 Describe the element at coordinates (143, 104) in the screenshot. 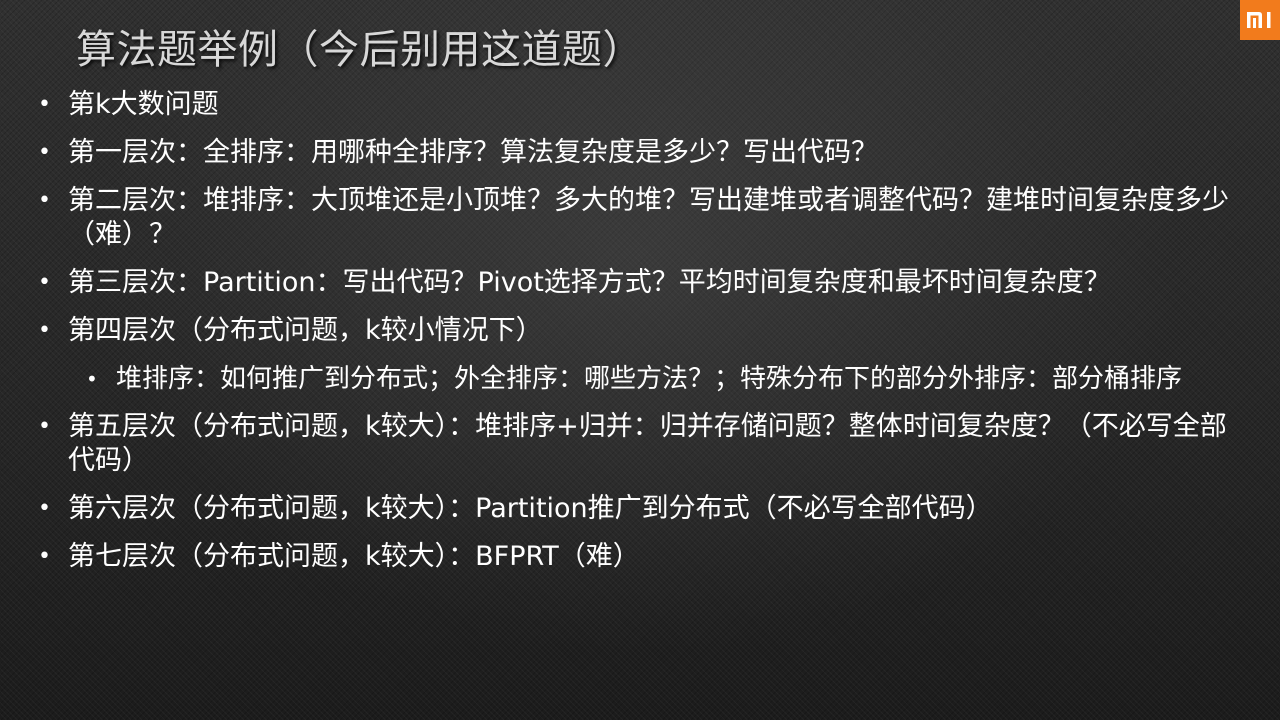

I see `bullet-text: 第k大数问题` at that location.